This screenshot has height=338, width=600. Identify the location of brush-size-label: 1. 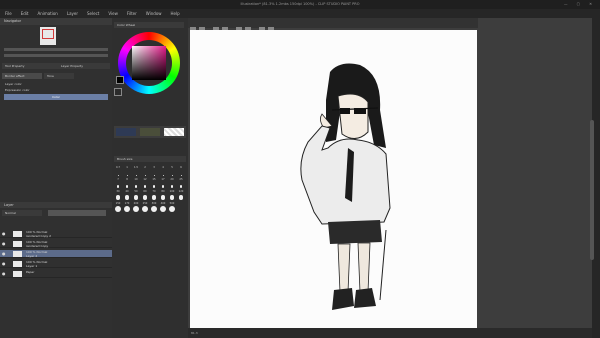
(127, 167).